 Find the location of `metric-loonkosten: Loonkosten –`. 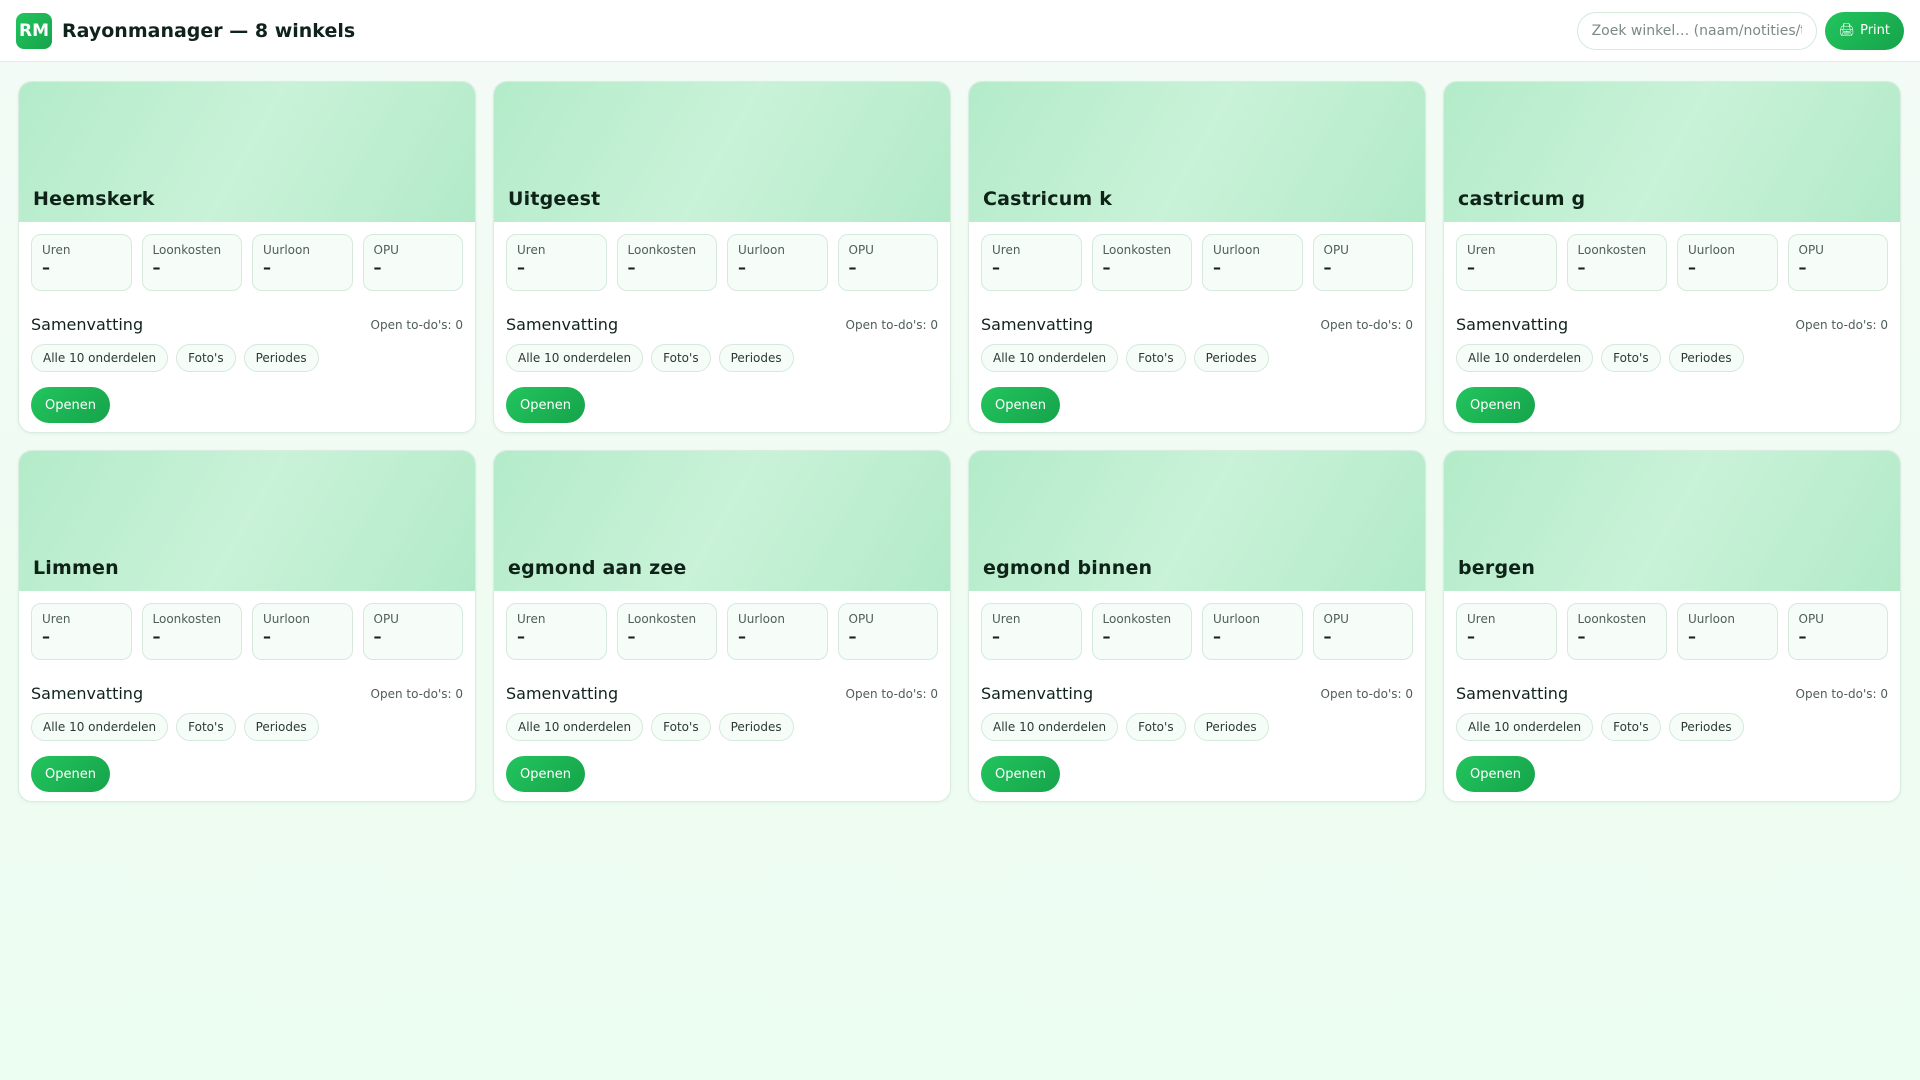

metric-loonkosten: Loonkosten – is located at coordinates (1141, 631).